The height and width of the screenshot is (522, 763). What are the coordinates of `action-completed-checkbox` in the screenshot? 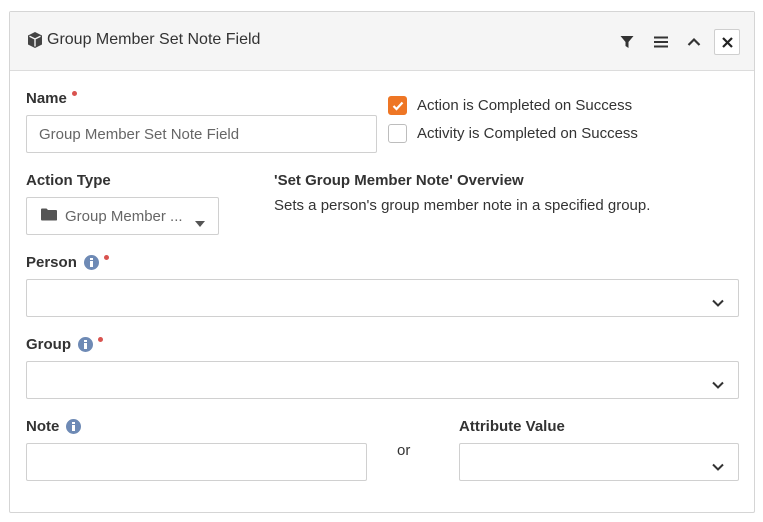 It's located at (397, 105).